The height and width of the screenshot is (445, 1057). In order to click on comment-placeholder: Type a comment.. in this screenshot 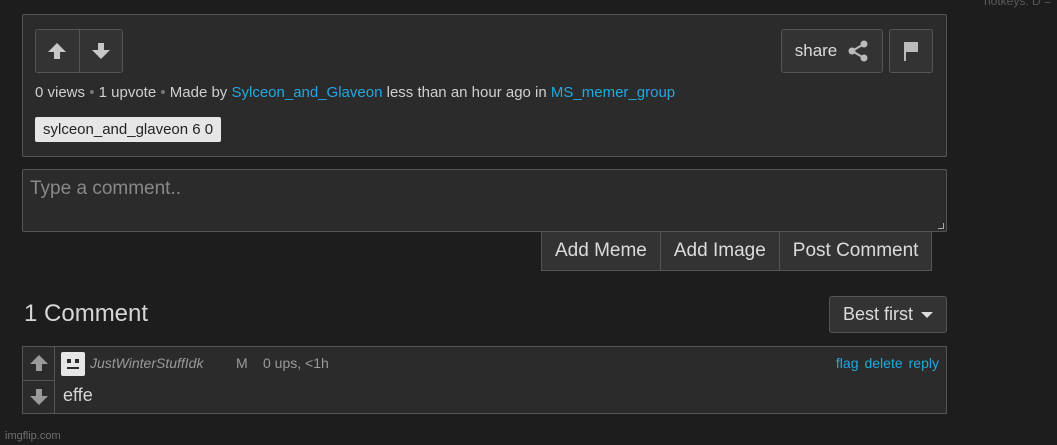, I will do `click(106, 188)`.